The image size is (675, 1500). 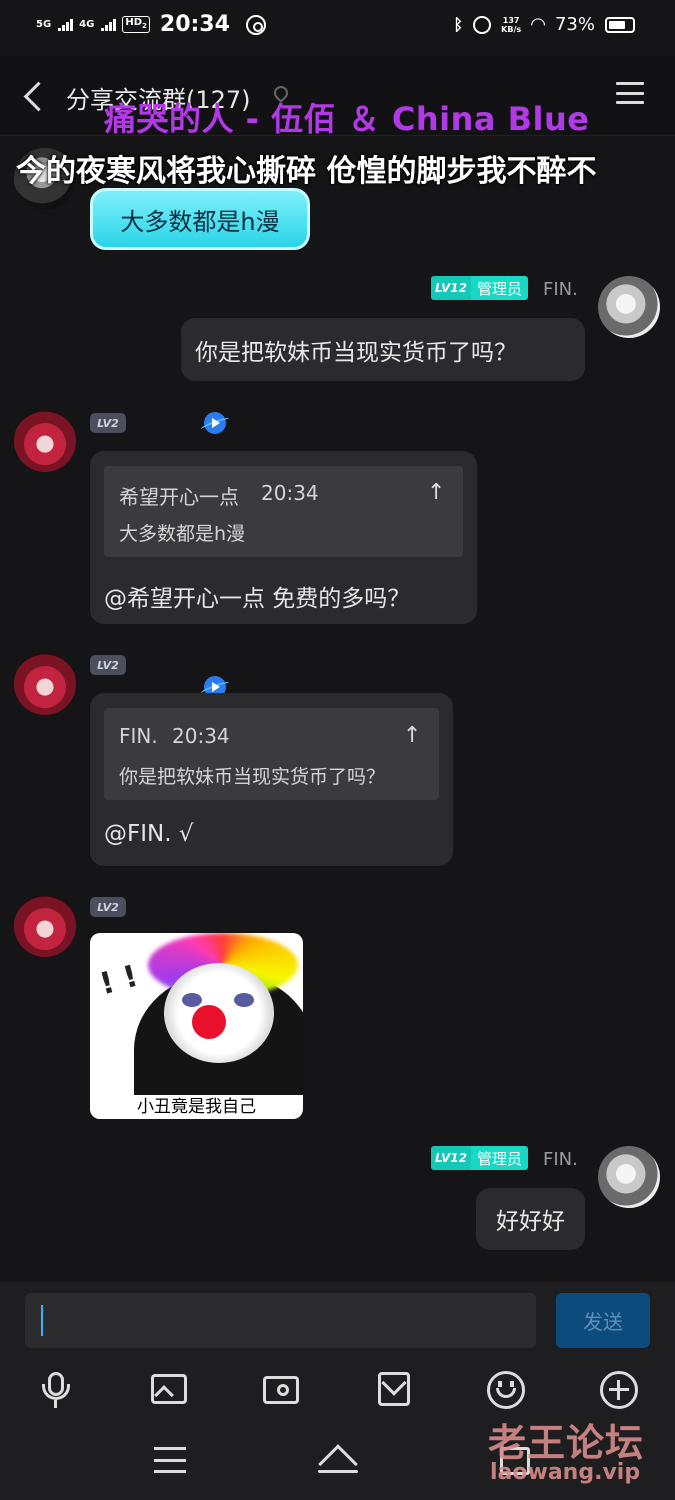 What do you see at coordinates (338, 1464) in the screenshot?
I see `nav-home-icon` at bounding box center [338, 1464].